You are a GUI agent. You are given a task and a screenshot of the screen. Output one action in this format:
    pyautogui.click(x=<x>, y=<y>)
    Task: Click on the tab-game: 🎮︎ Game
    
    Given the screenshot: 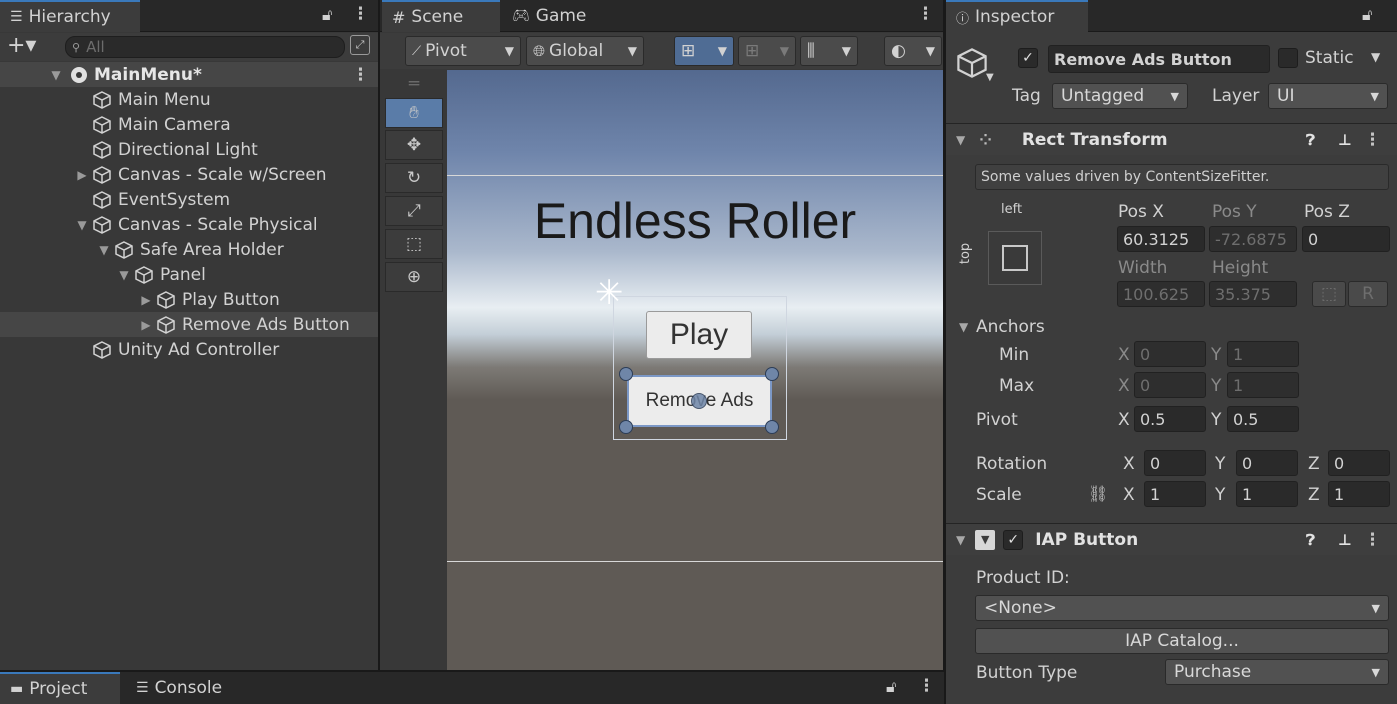 What is the action you would take?
    pyautogui.click(x=557, y=16)
    